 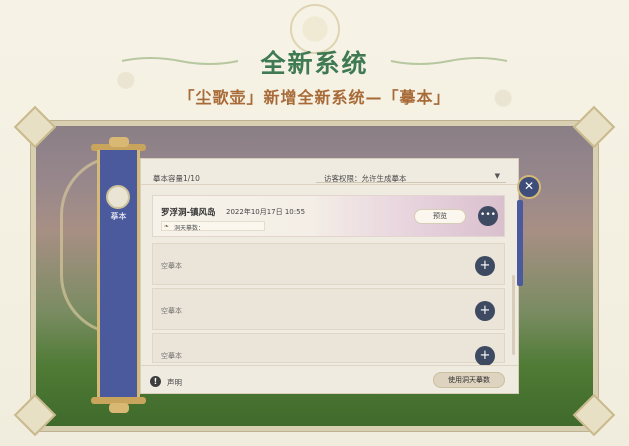 What do you see at coordinates (189, 228) in the screenshot?
I see `copy-slot-code-label: 洞天摹数：` at bounding box center [189, 228].